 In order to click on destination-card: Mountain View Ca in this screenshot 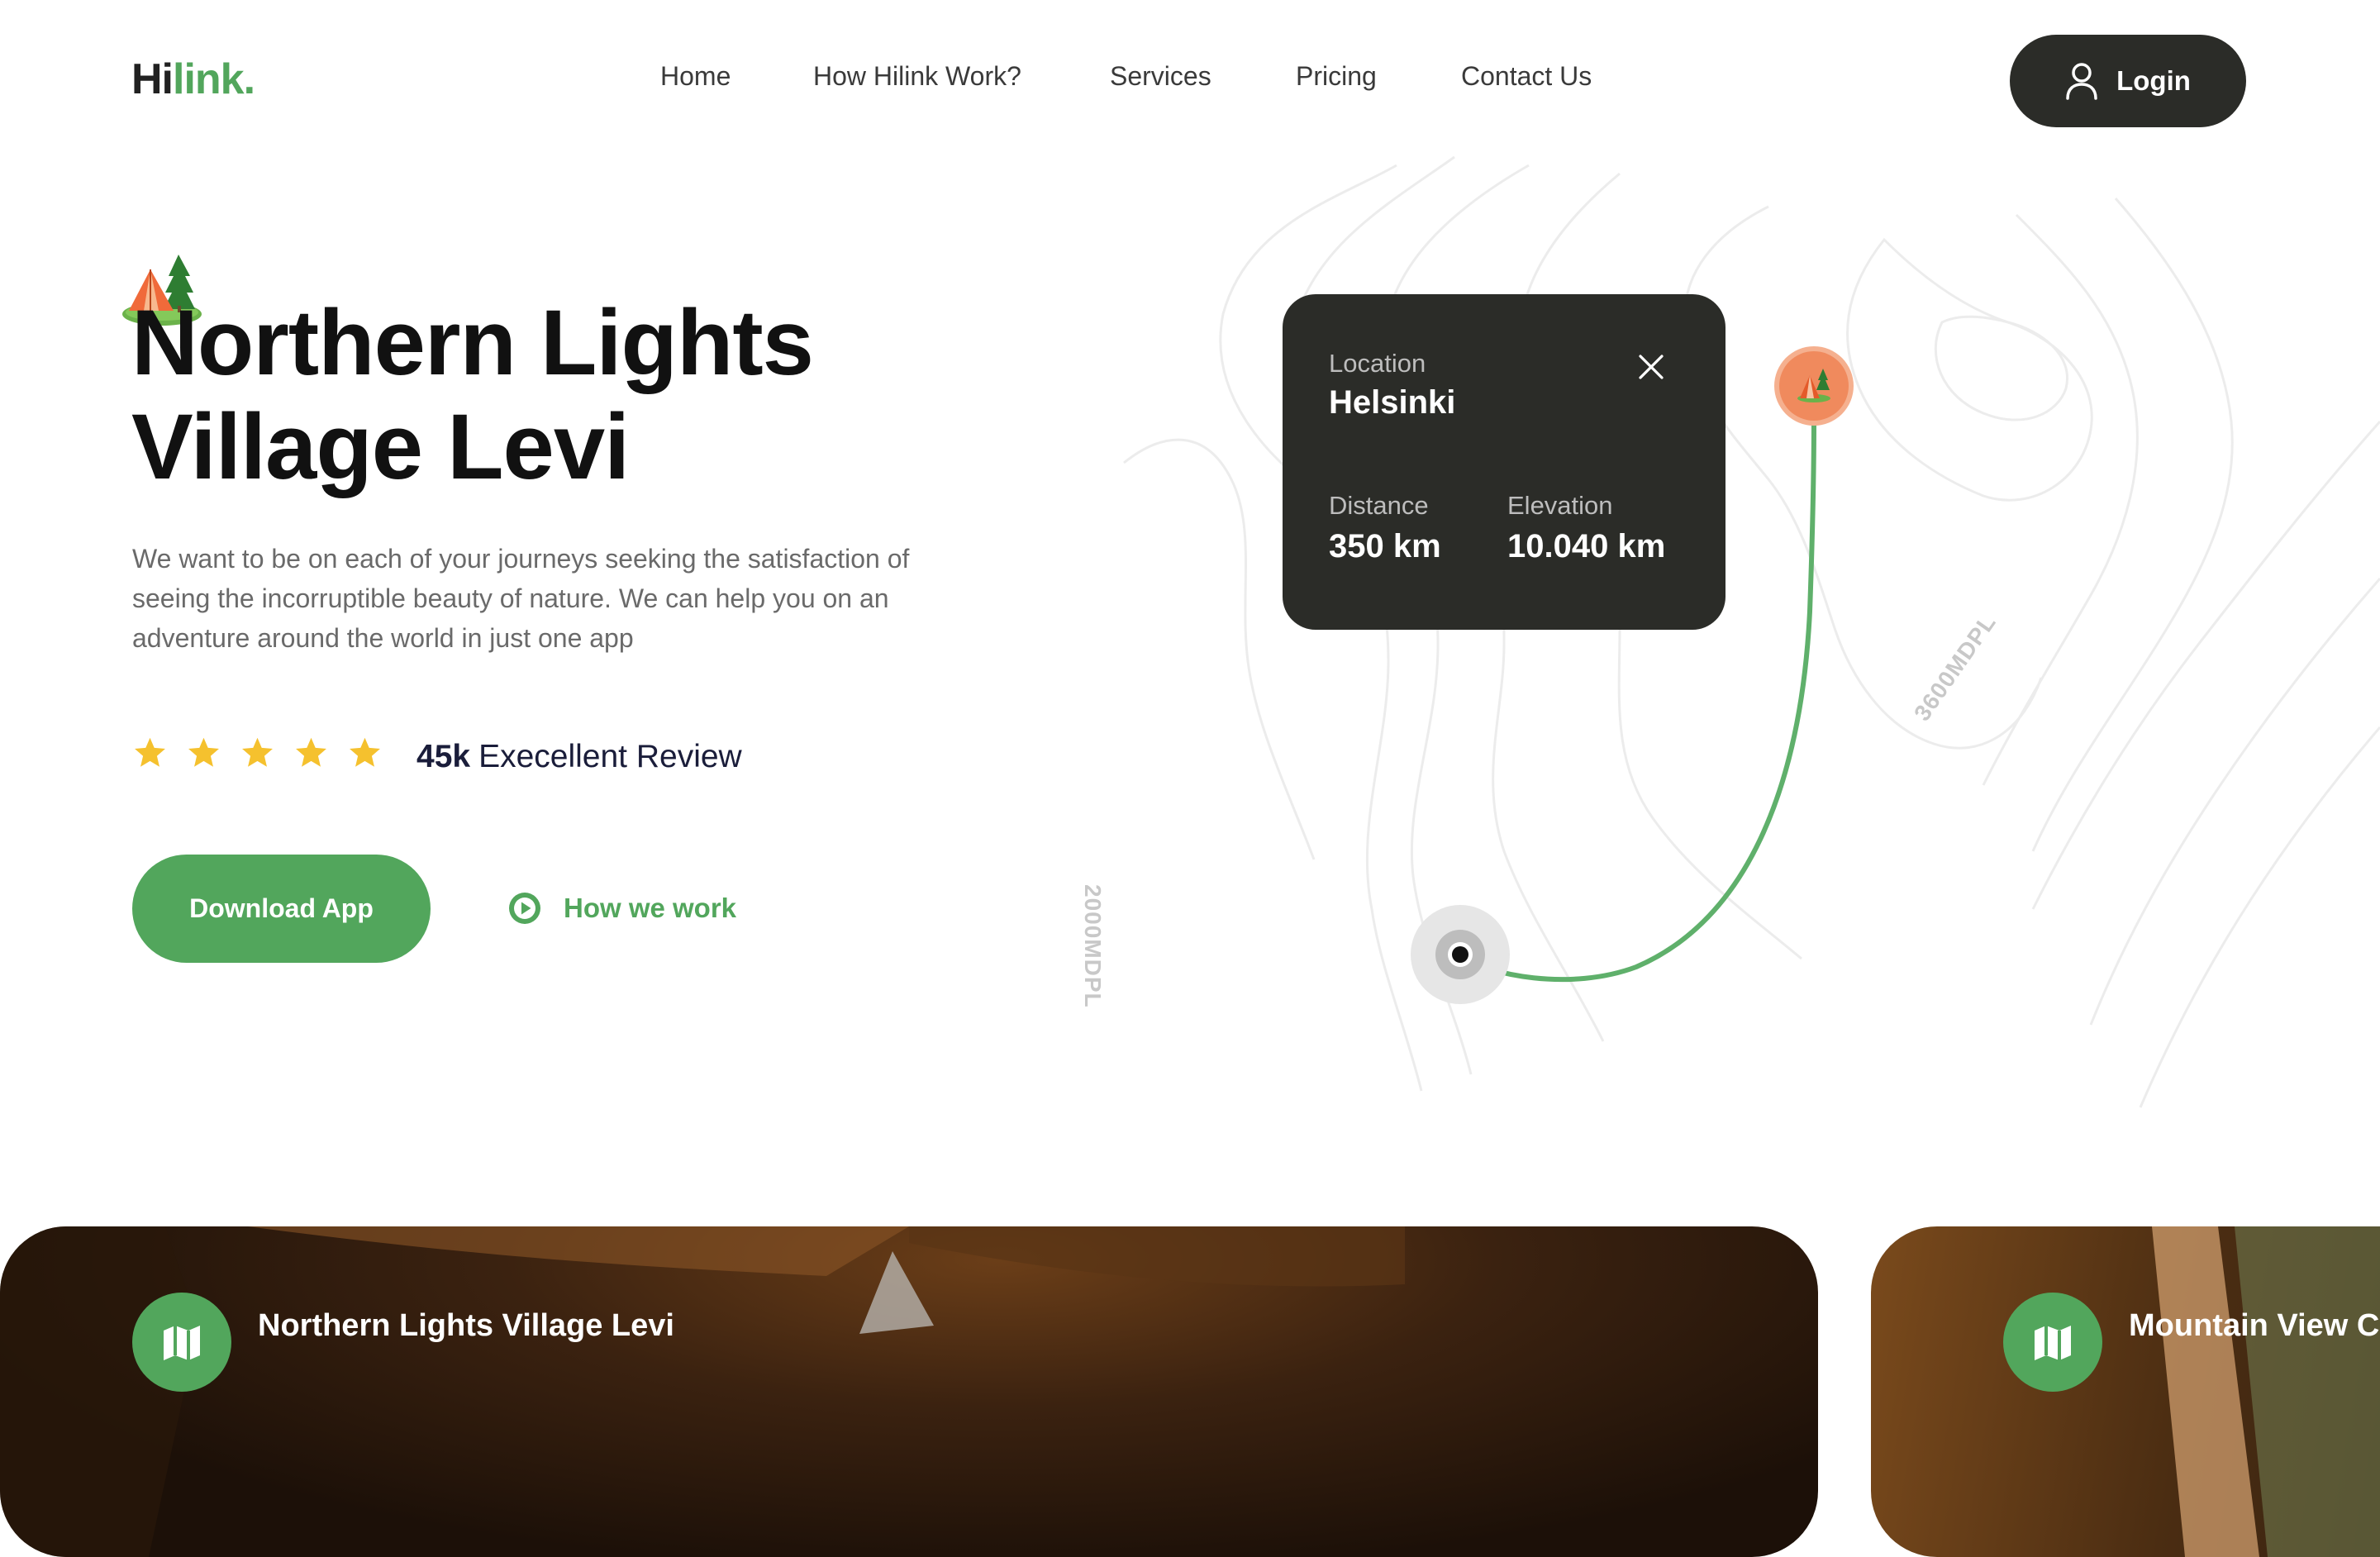, I will do `click(2125, 1391)`.